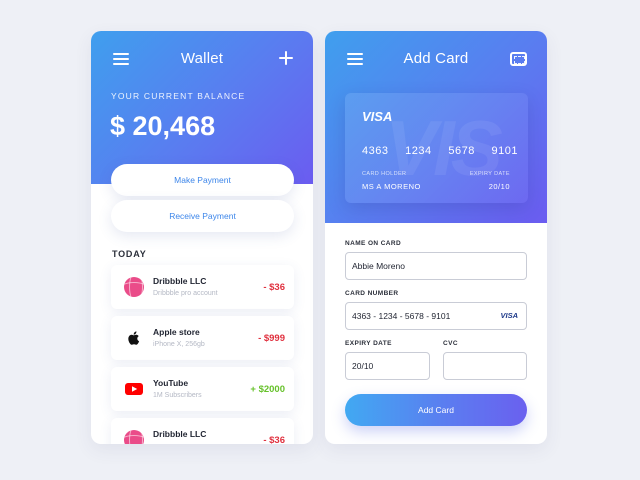 The height and width of the screenshot is (480, 640). I want to click on scan-card-icon, so click(518, 59).